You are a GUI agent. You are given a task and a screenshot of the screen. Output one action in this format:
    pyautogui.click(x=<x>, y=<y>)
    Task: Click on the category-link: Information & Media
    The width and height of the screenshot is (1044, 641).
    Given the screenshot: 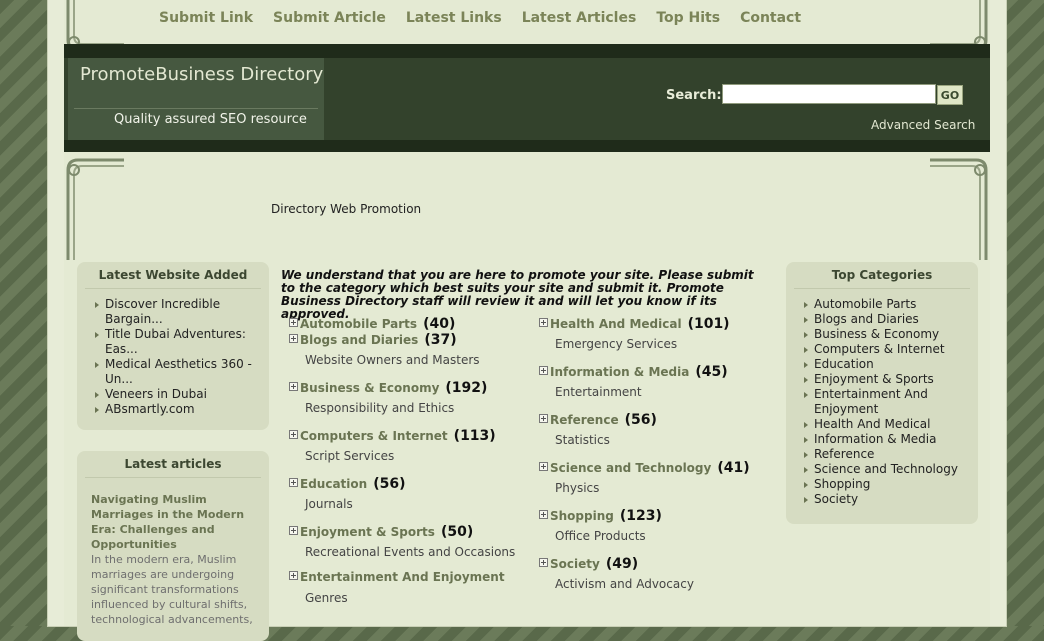 What is the action you would take?
    pyautogui.click(x=619, y=372)
    